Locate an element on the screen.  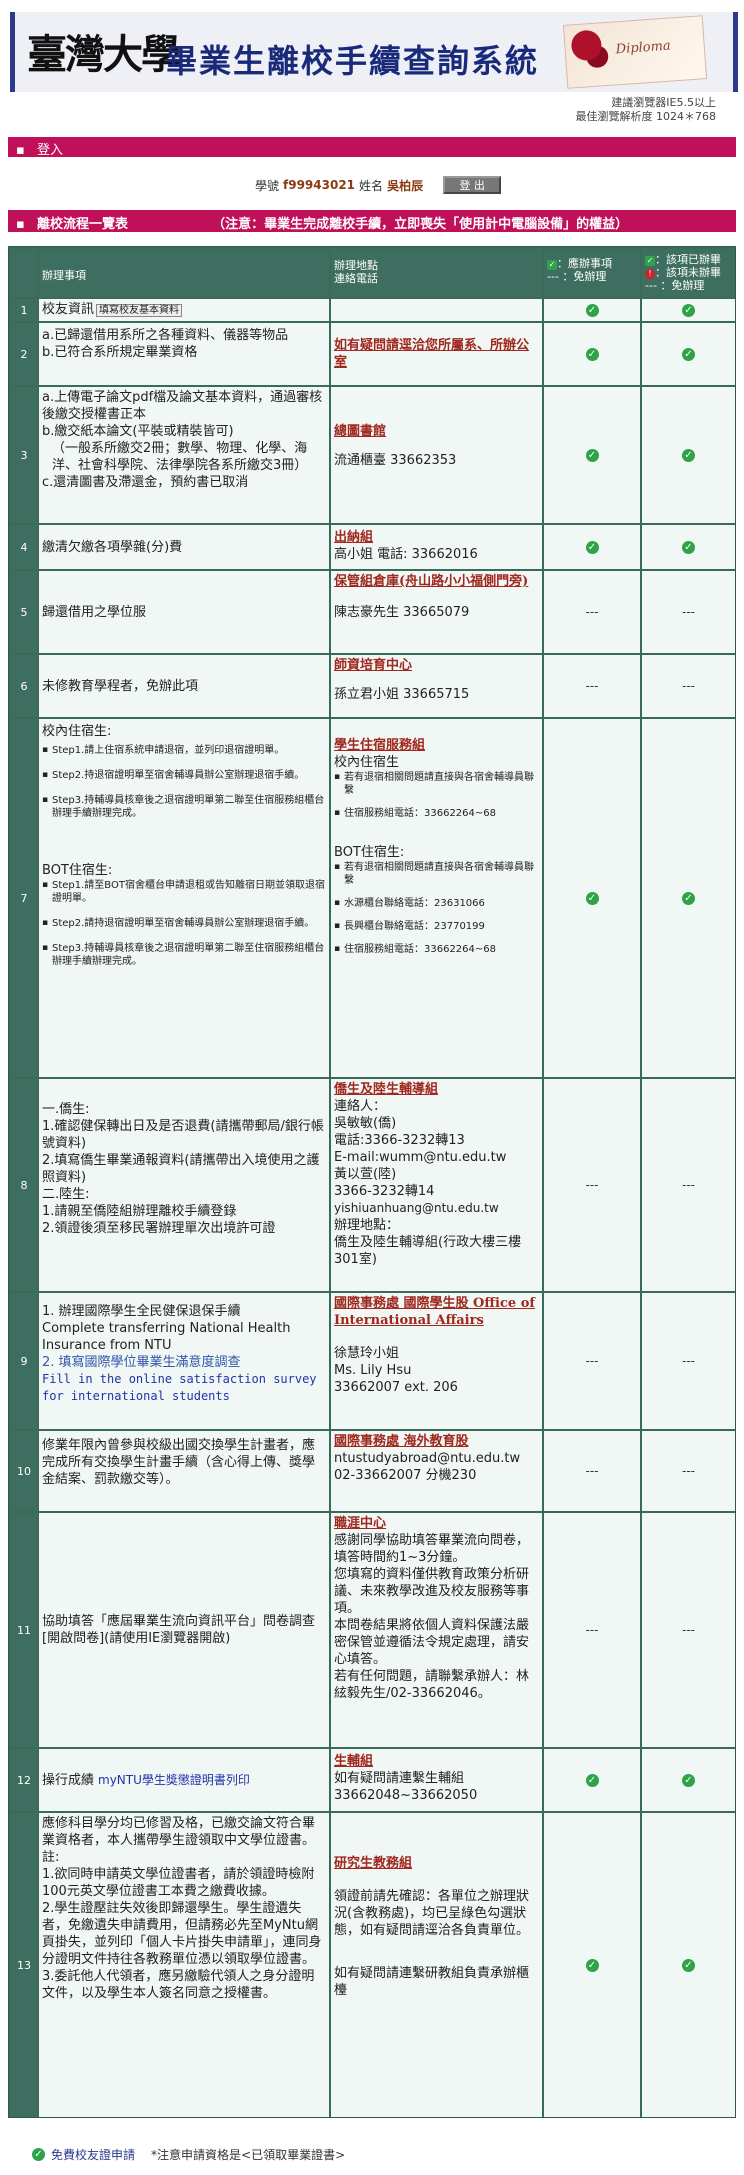
row-item: 繳清欠繳各項學雜(分)費 is located at coordinates (184, 547).